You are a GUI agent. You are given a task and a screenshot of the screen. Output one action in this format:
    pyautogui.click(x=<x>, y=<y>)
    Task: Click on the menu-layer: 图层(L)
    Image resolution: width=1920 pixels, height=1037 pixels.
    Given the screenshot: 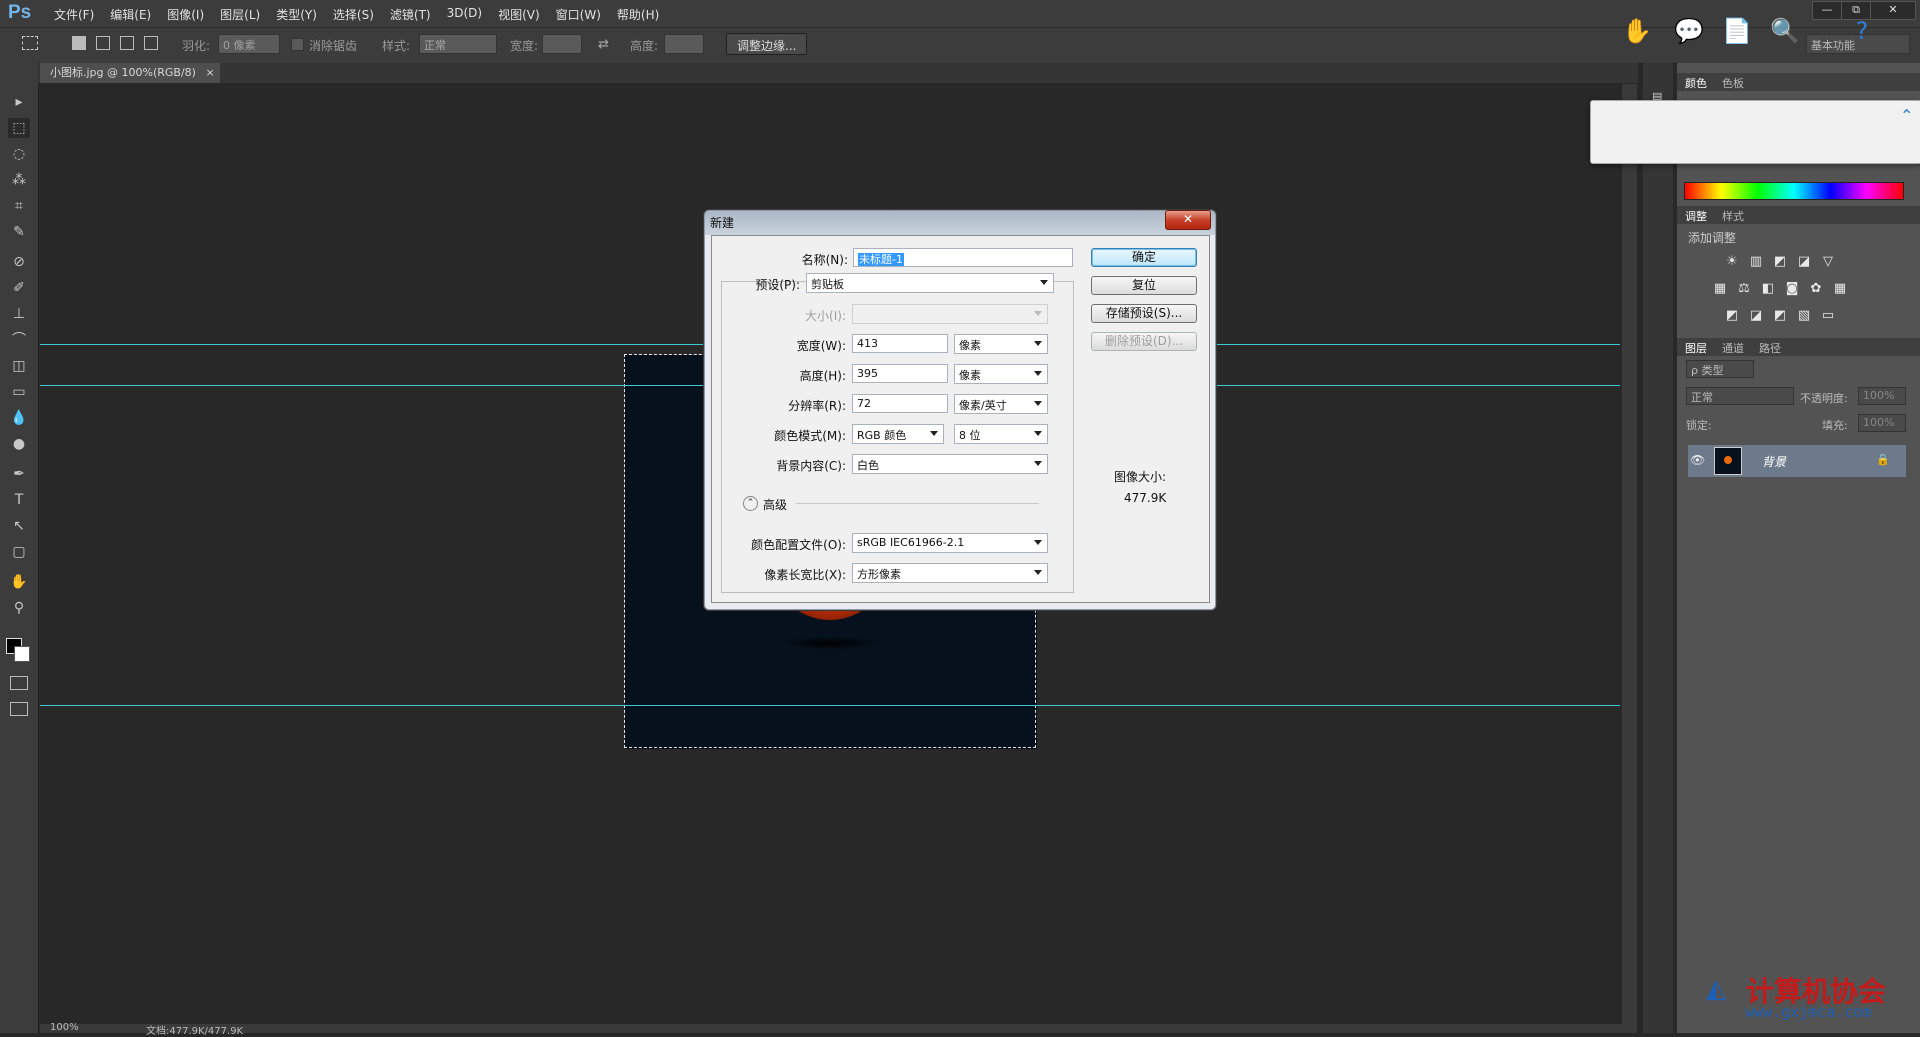 What is the action you would take?
    pyautogui.click(x=240, y=14)
    